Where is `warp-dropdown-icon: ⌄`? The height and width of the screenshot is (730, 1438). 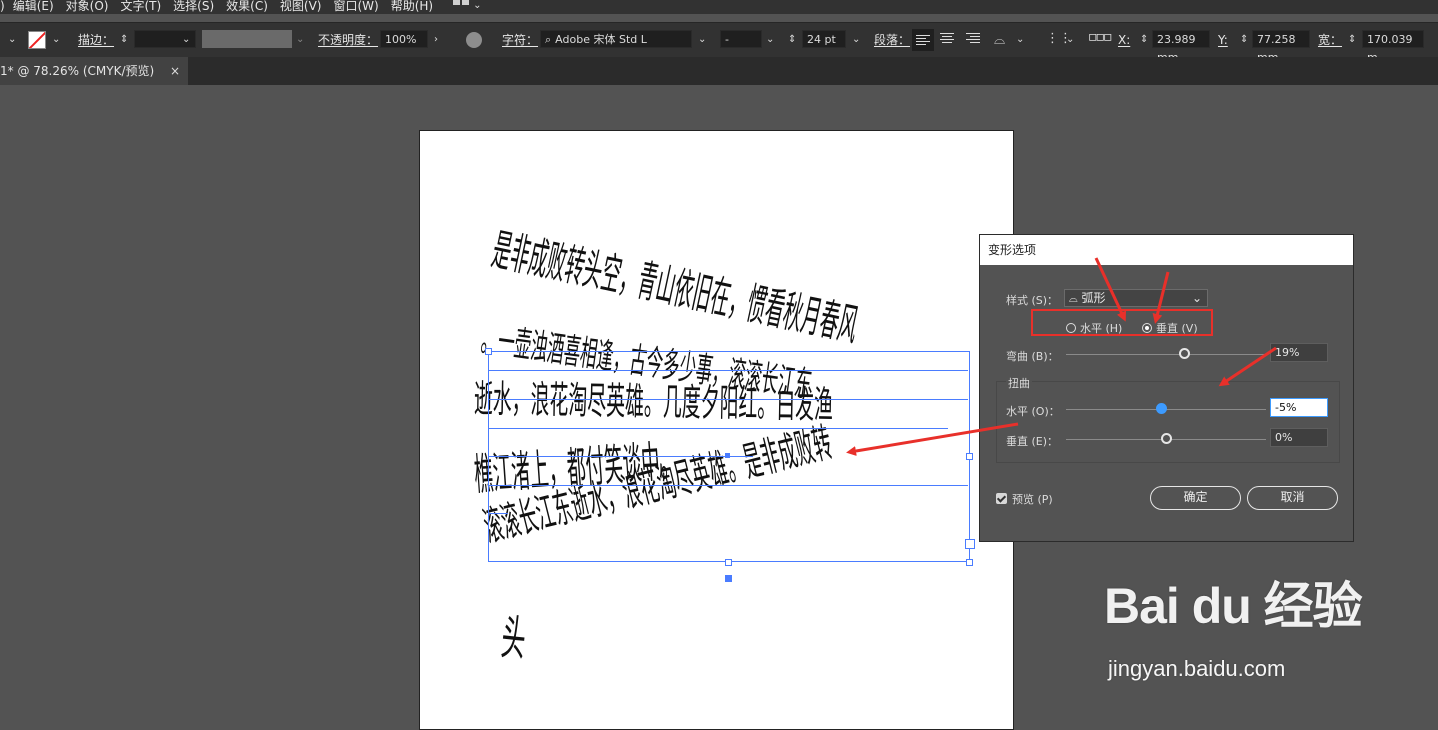 warp-dropdown-icon: ⌄ is located at coordinates (1020, 40).